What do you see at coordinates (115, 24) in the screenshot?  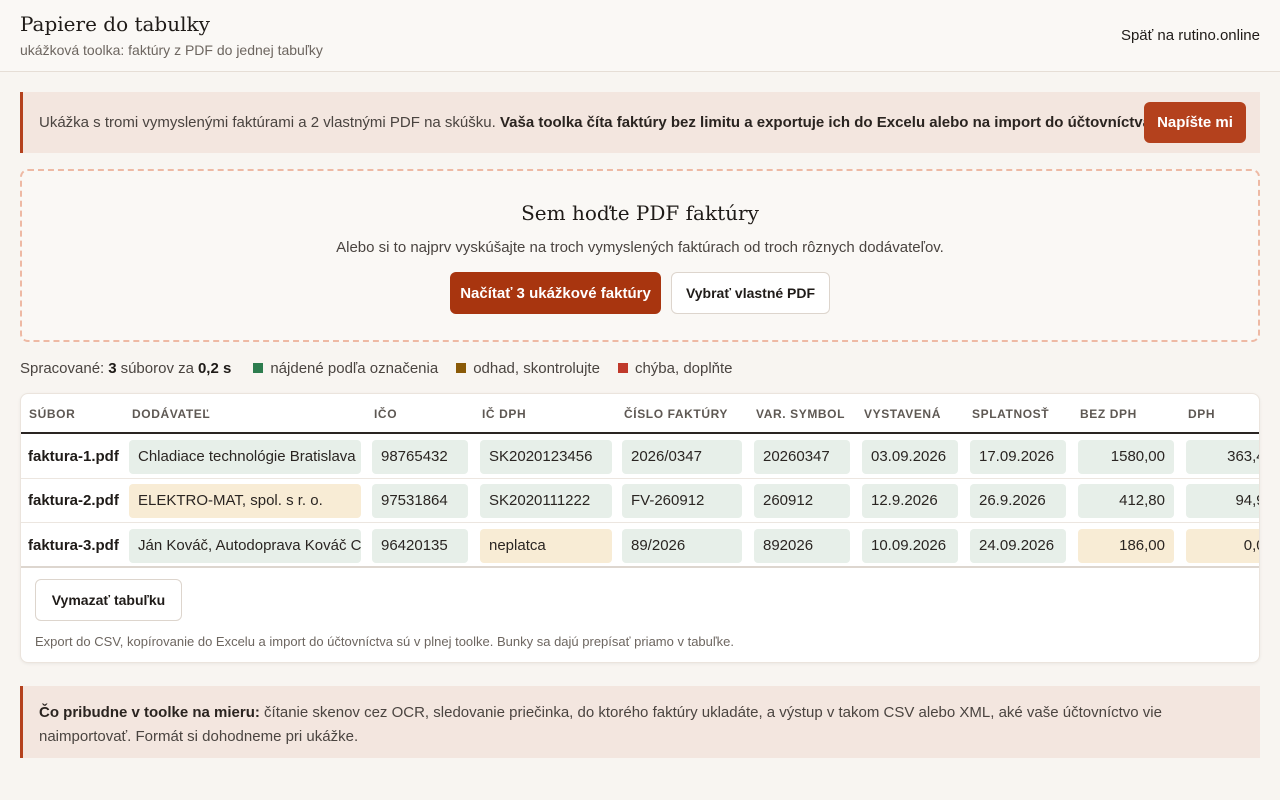 I see `app-title: Papiere do tabulky` at bounding box center [115, 24].